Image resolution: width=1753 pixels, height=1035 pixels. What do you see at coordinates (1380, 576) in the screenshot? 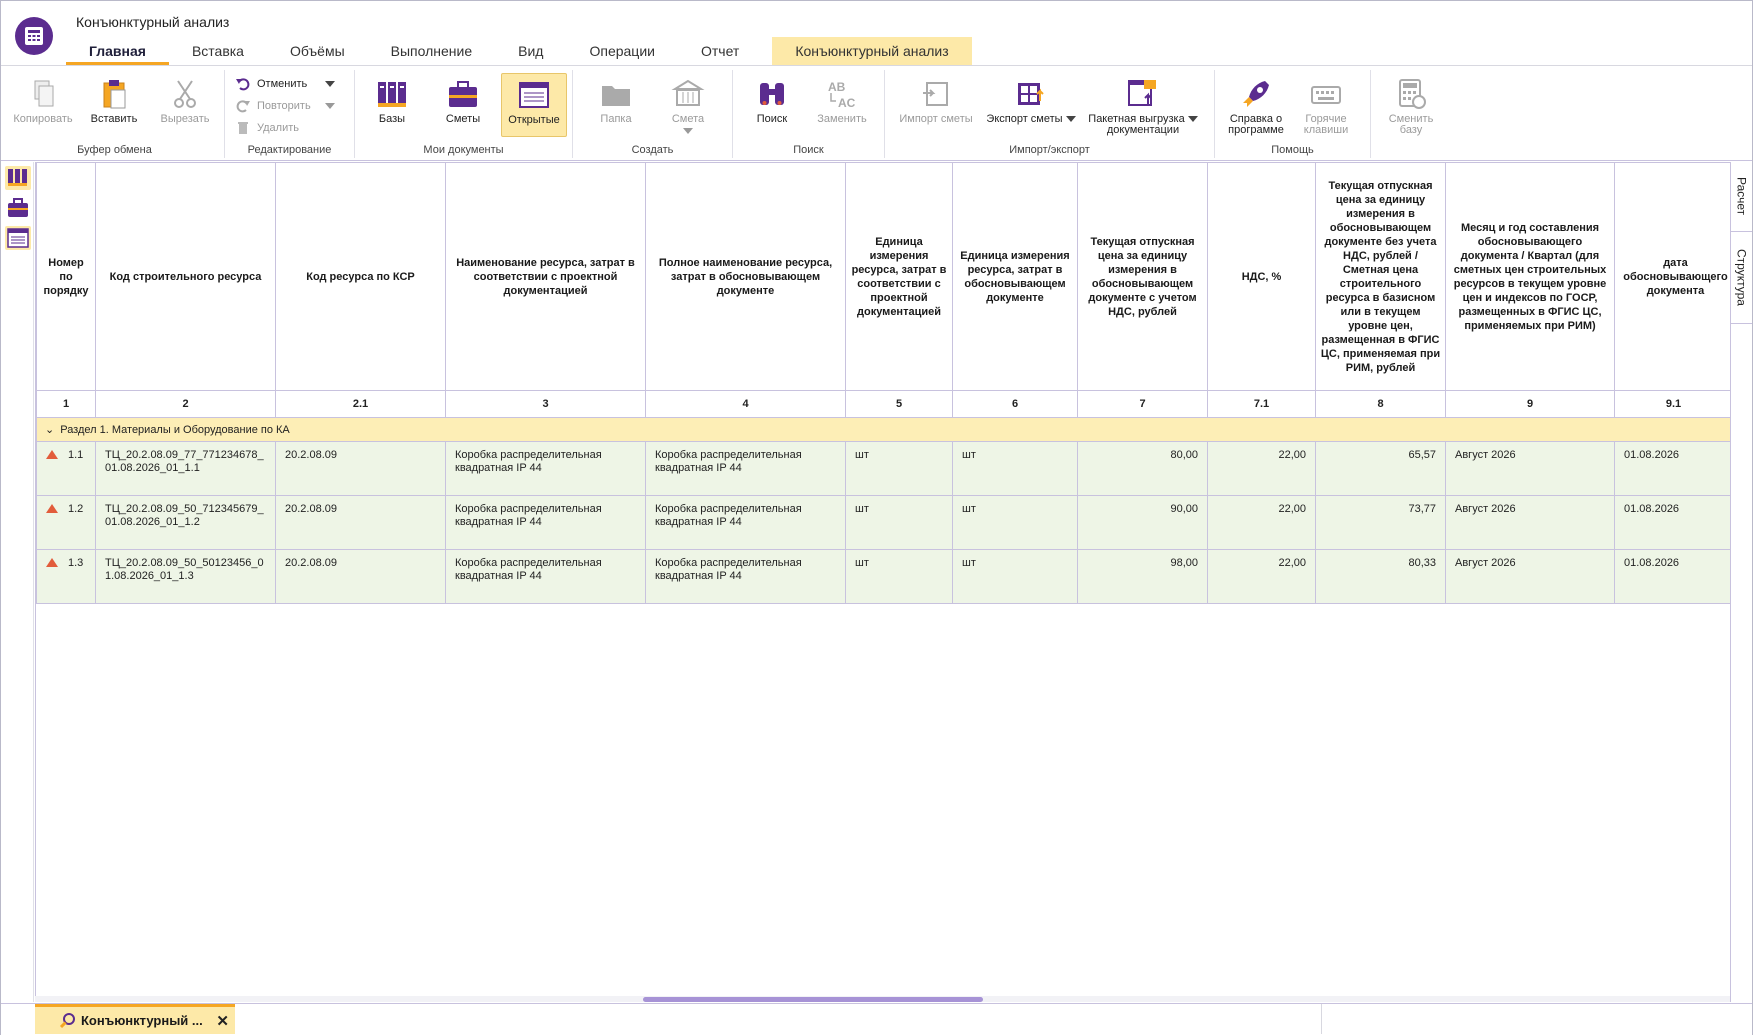
I see `price-without-vat-cell: 80,33` at bounding box center [1380, 576].